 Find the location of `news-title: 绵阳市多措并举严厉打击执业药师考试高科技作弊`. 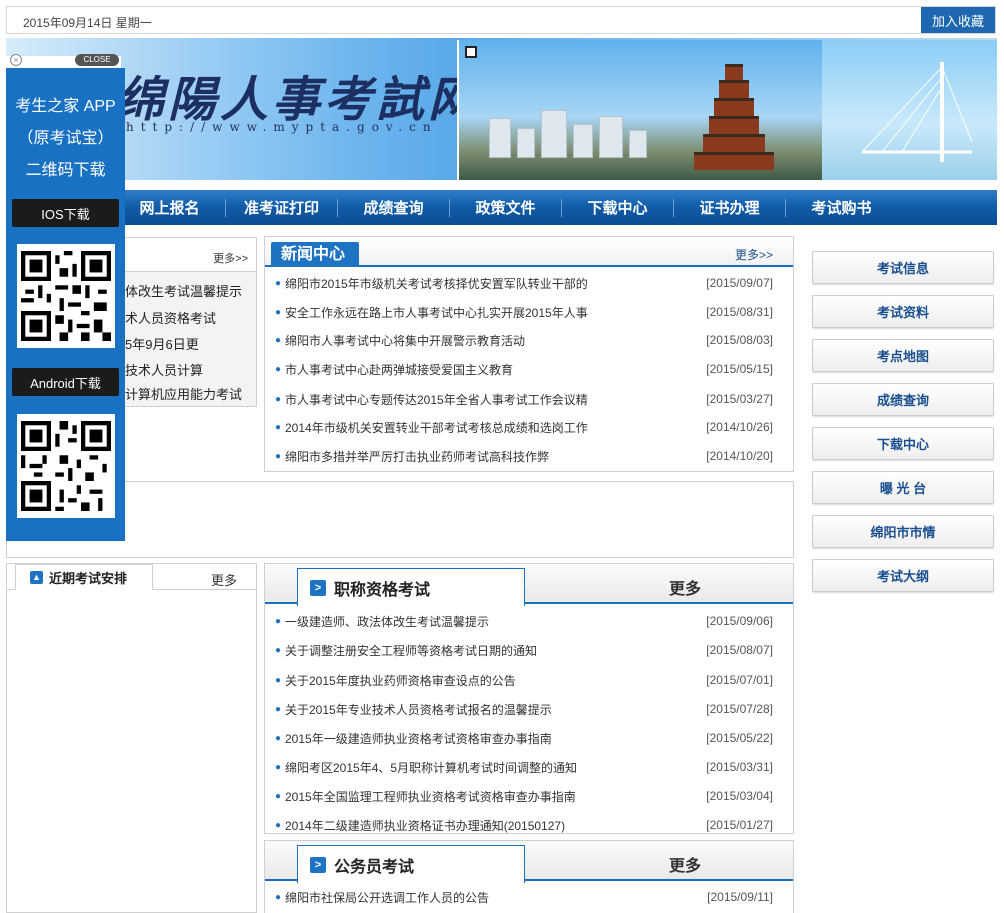

news-title: 绵阳市多措并举严厉打击执业药师考试高科技作弊 is located at coordinates (494, 456).